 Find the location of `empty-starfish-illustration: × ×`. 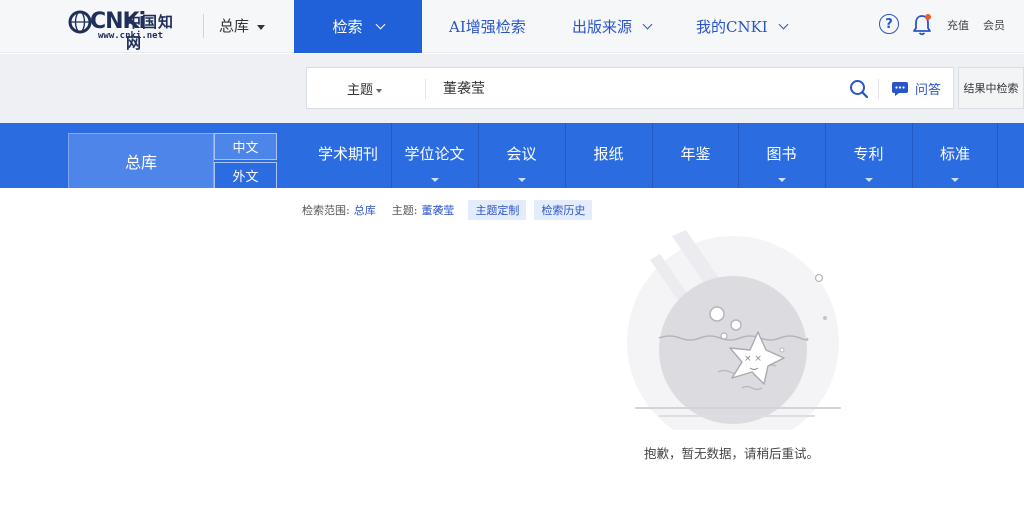

empty-starfish-illustration: × × is located at coordinates (734, 330).